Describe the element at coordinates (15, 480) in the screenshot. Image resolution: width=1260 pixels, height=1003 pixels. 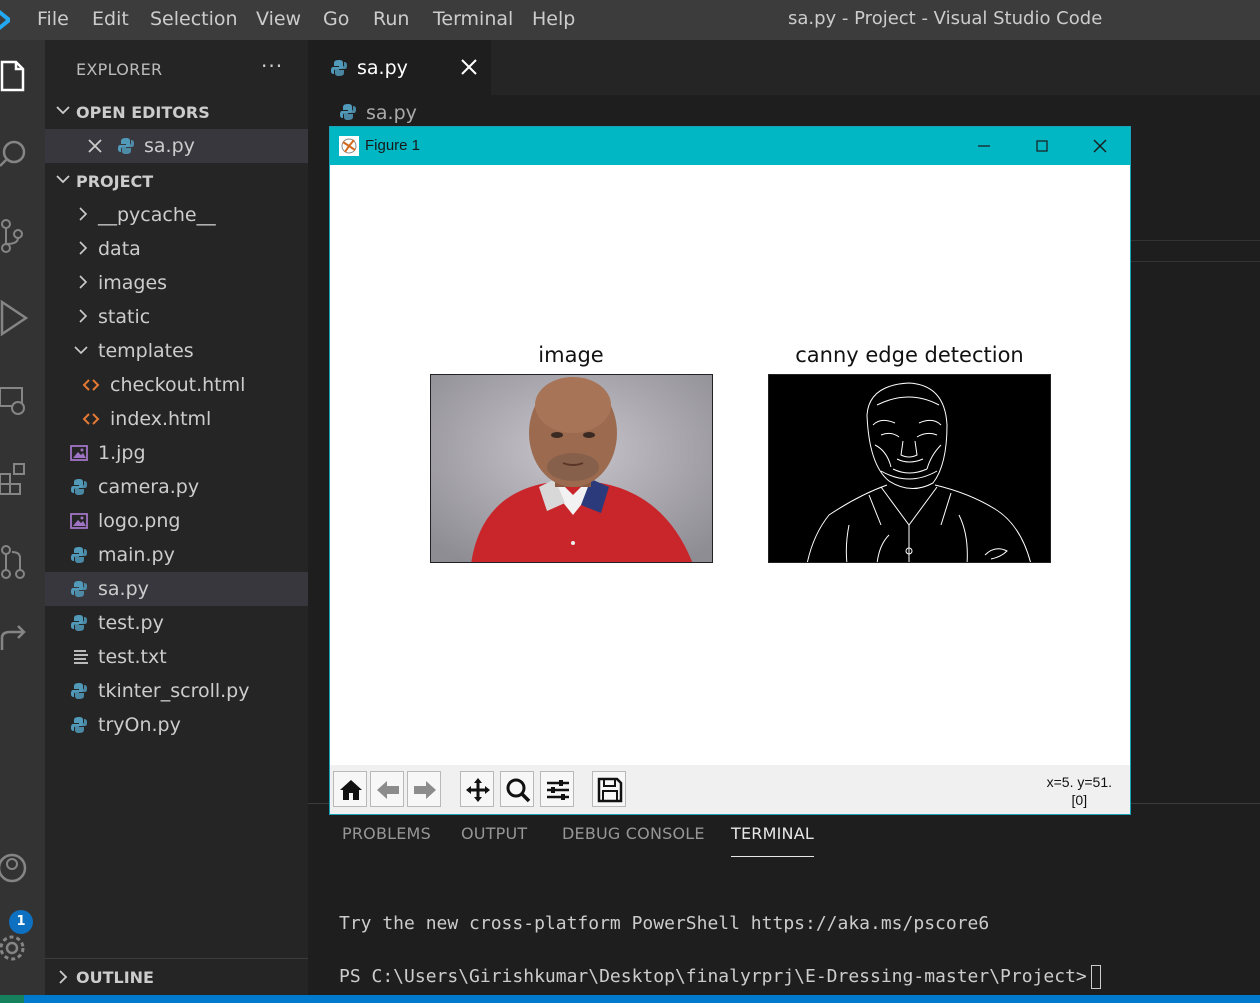
I see `extensions-icon` at that location.